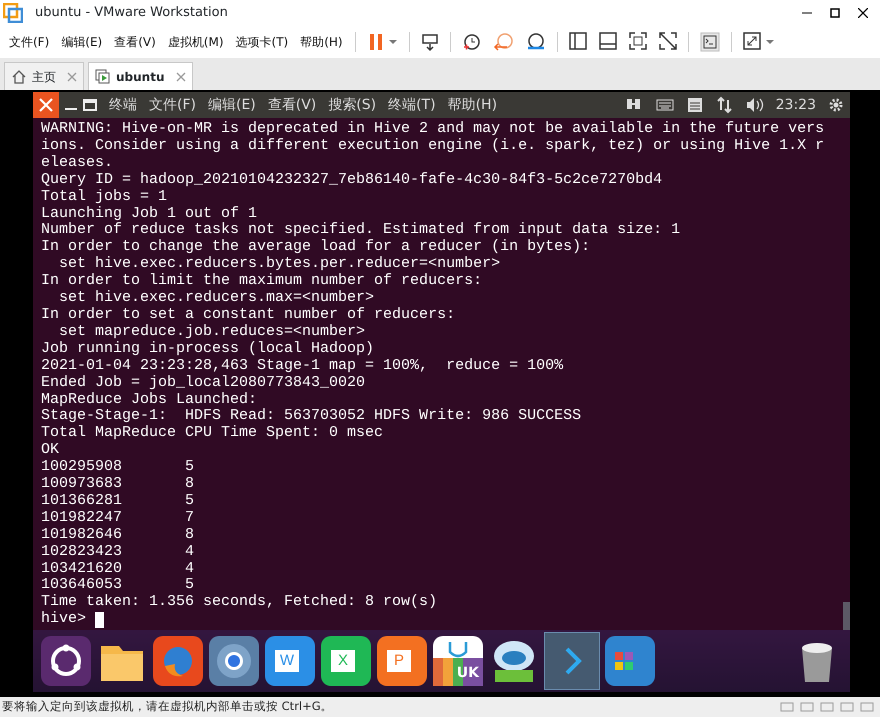  I want to click on clock-text: 23:23, so click(796, 105).